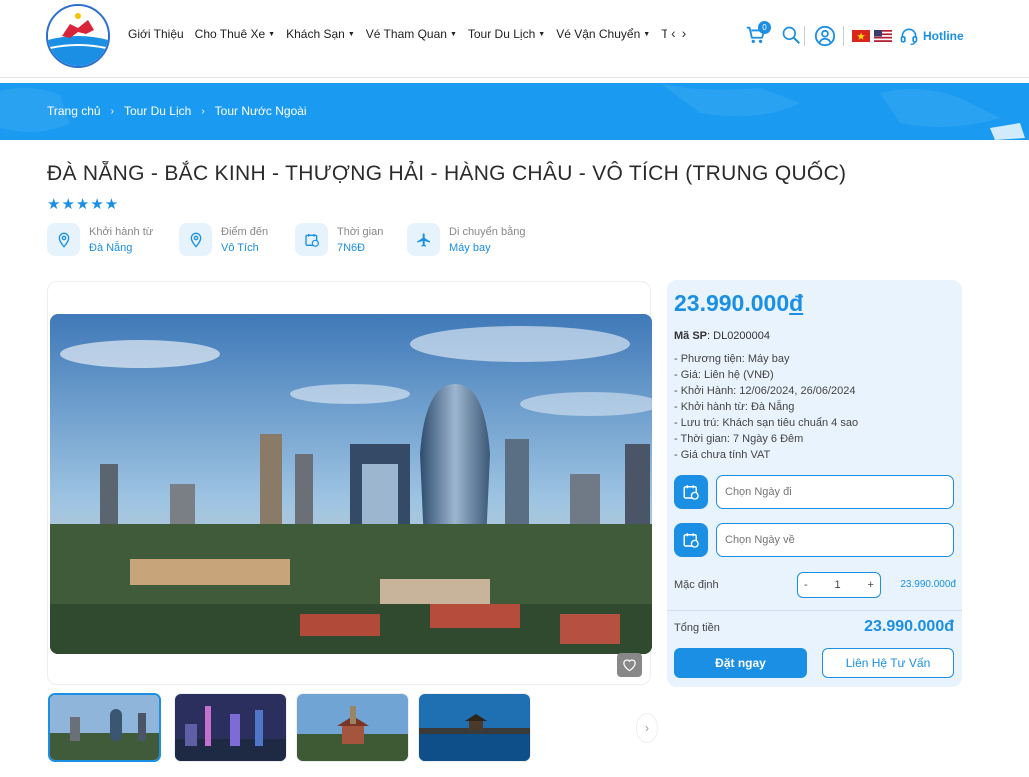 The height and width of the screenshot is (777, 1029). I want to click on breadcrumb-current: Tour Nước Ngoài, so click(261, 111).